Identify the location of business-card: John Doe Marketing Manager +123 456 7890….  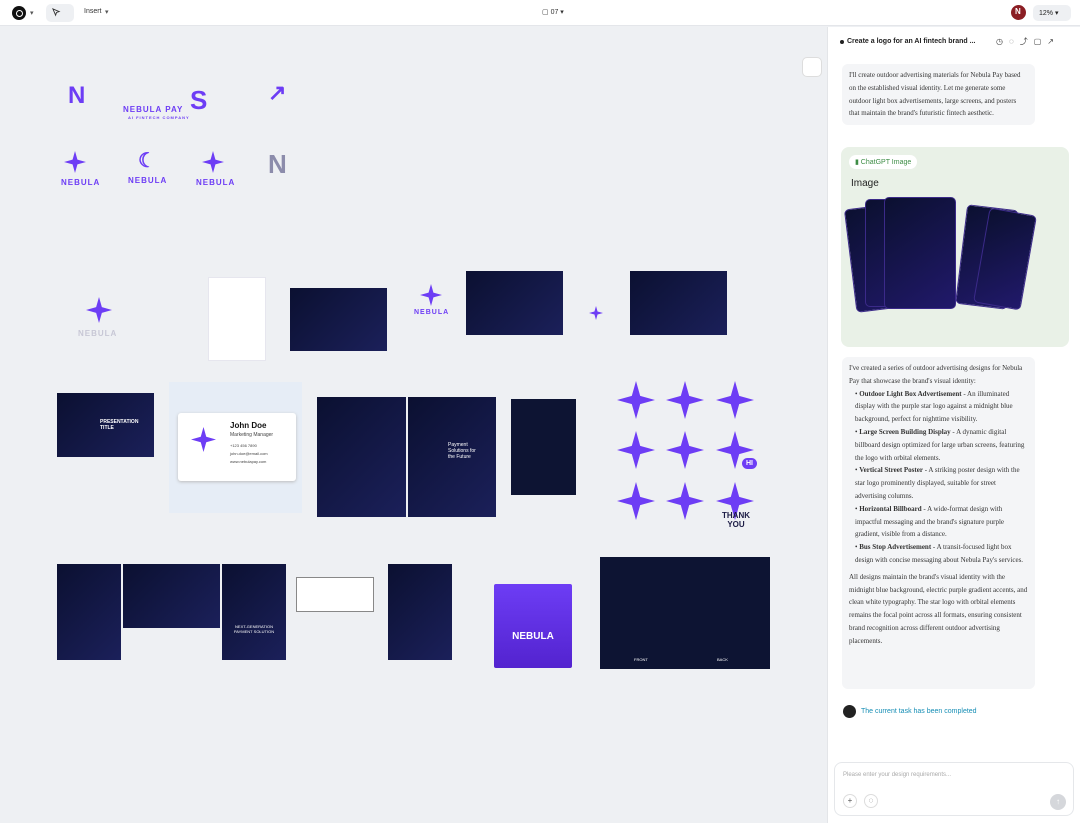
(237, 447).